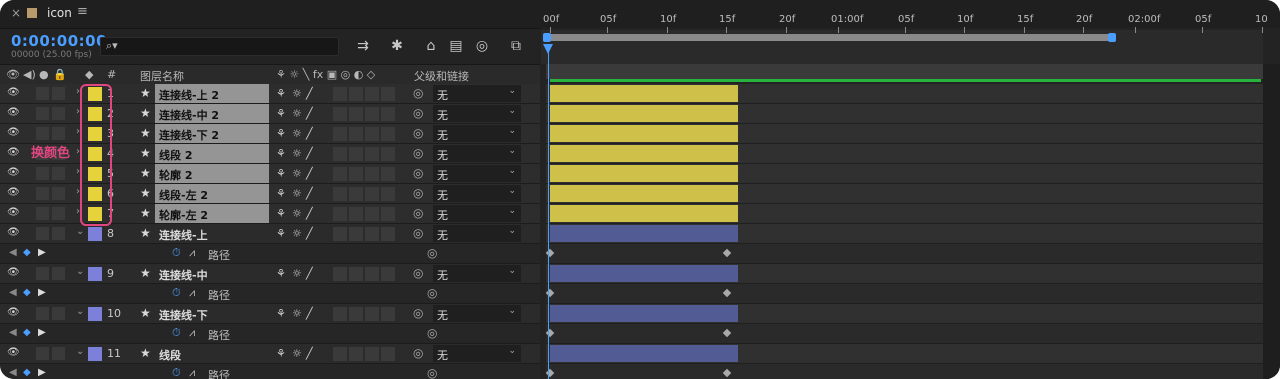 This screenshot has width=1280, height=379. Describe the element at coordinates (212, 213) in the screenshot. I see `layer-name: 轮廓-左 2` at that location.